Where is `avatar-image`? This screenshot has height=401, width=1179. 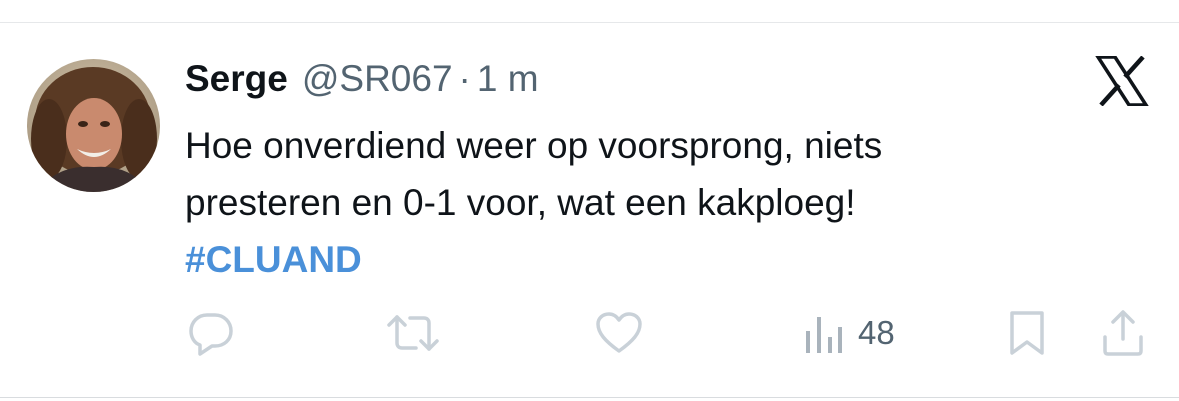
avatar-image is located at coordinates (93, 125).